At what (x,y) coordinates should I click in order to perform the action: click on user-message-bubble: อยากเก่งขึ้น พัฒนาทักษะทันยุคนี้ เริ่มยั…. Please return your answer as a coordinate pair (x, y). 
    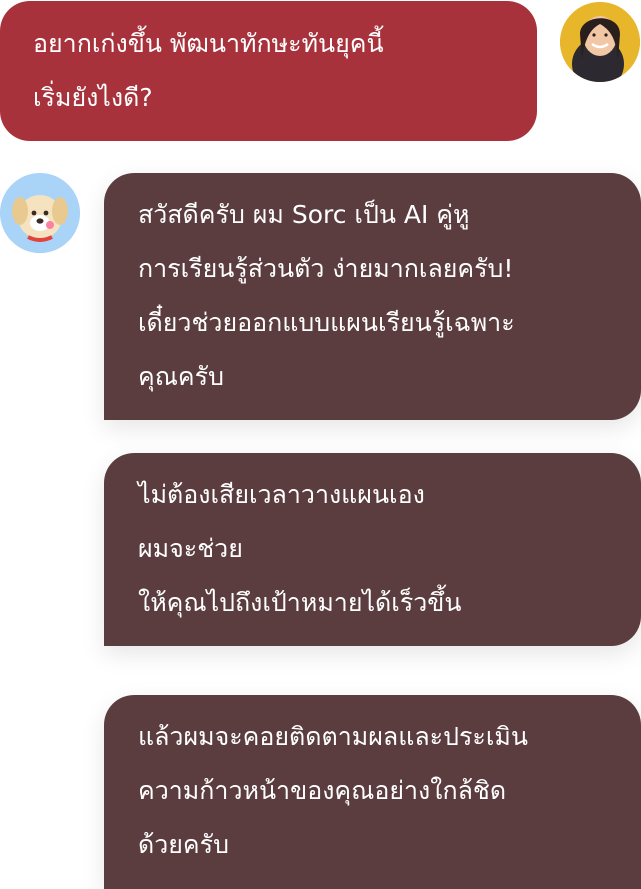
    Looking at the image, I should click on (268, 71).